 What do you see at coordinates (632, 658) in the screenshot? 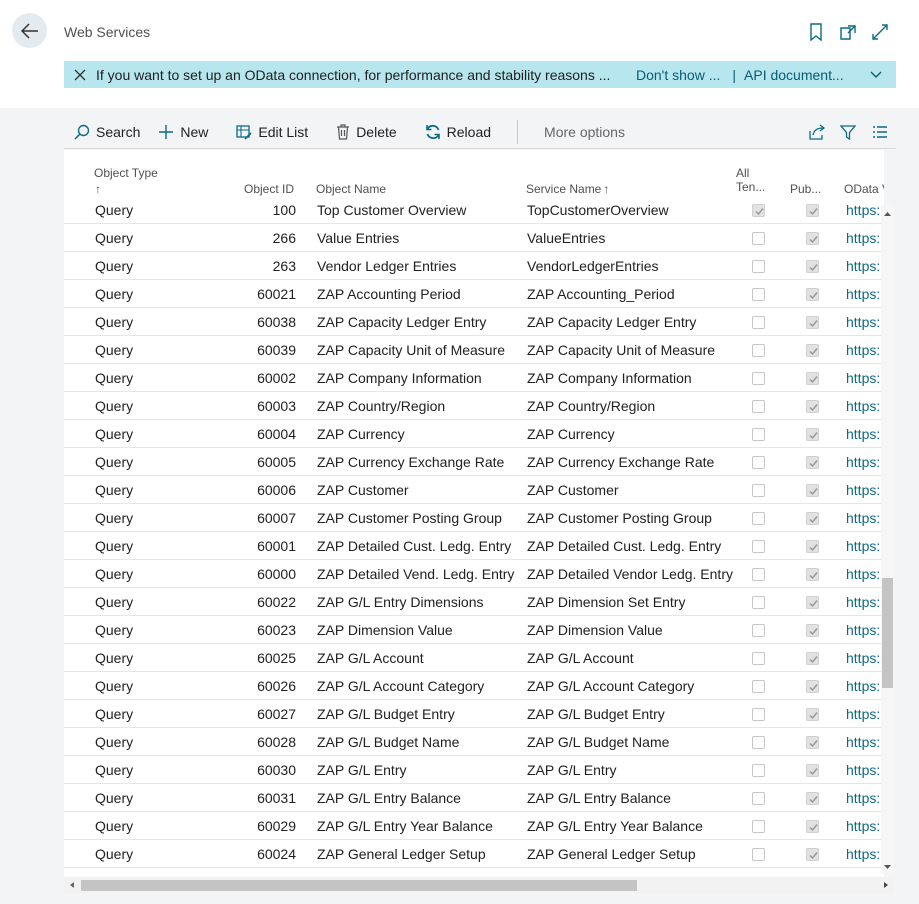
I see `service-name-cell: ZAP G/L Account` at bounding box center [632, 658].